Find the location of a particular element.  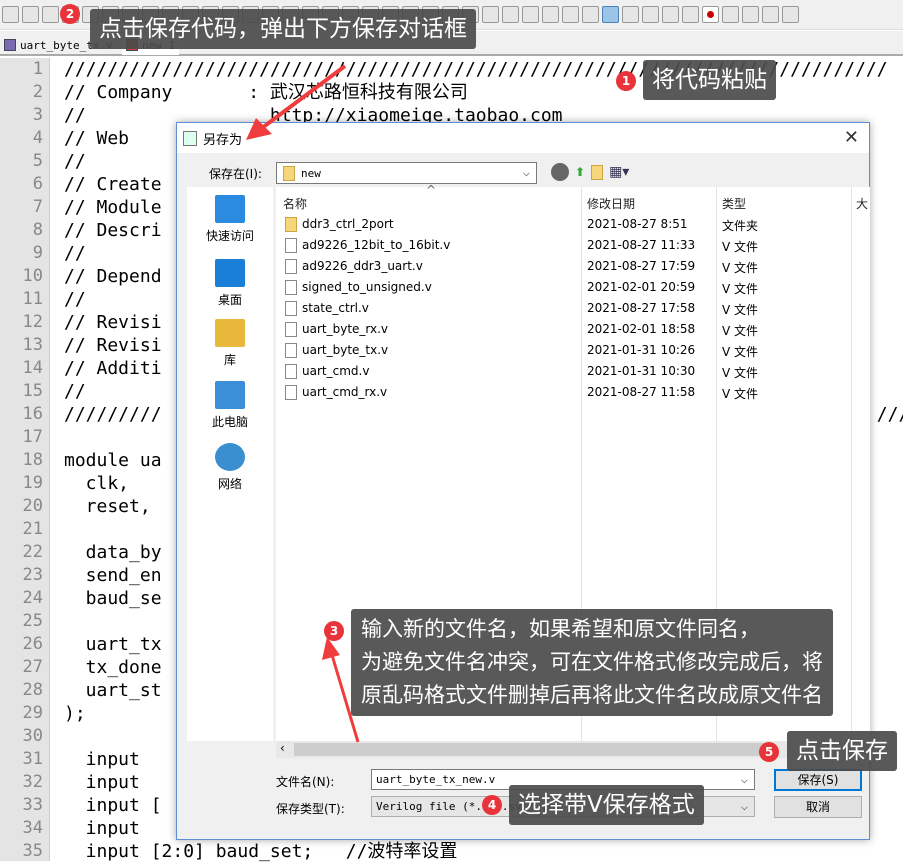

code-line: // Descri is located at coordinates (113, 230).